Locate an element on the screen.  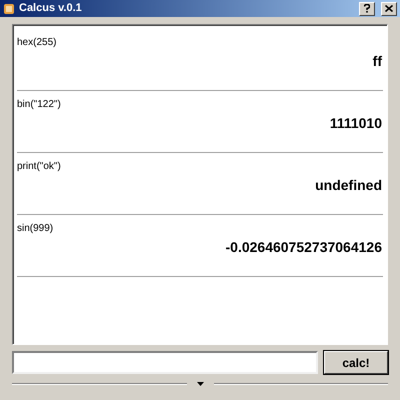
help-button is located at coordinates (367, 9).